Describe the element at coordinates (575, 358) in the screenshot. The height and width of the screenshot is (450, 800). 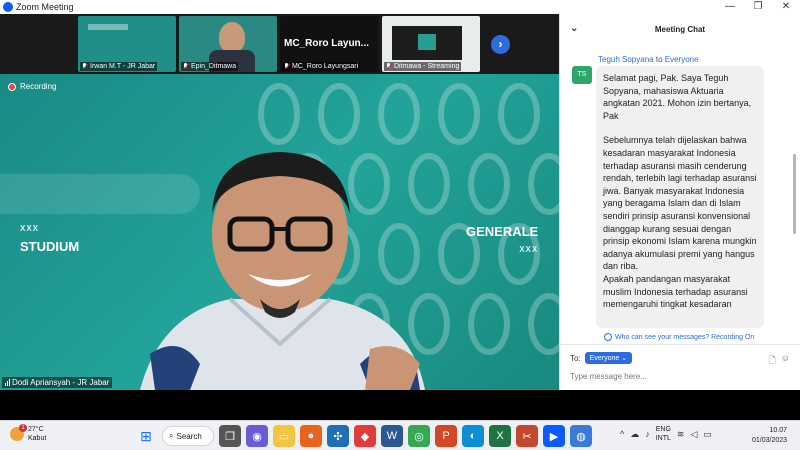
I see `to-label: To:` at that location.